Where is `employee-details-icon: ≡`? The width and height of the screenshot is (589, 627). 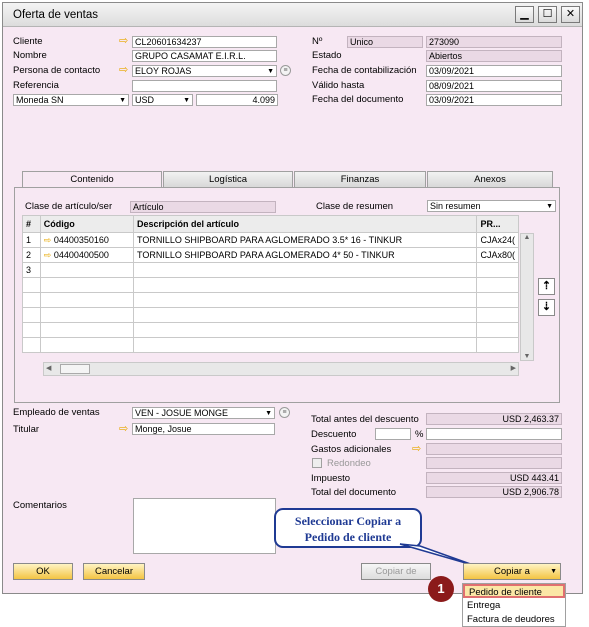
employee-details-icon: ≡ is located at coordinates (284, 412).